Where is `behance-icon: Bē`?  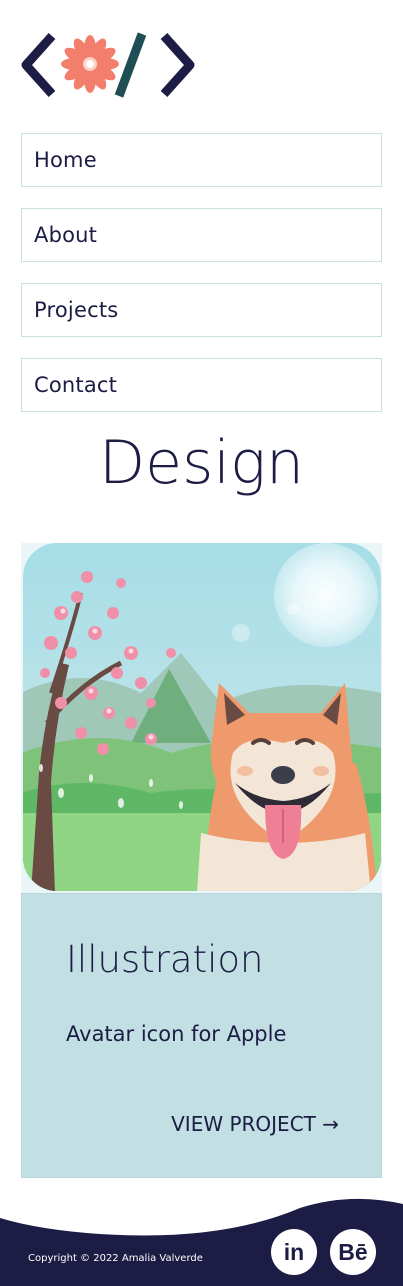 behance-icon: Bē is located at coordinates (353, 1252).